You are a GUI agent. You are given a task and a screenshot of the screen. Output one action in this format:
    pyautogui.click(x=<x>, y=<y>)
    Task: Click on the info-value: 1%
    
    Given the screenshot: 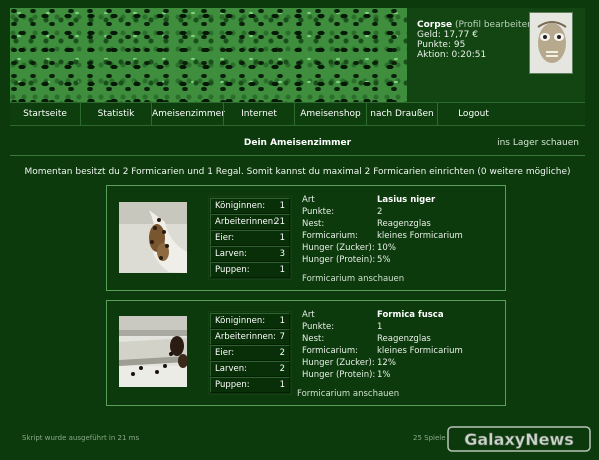 What is the action you would take?
    pyautogui.click(x=384, y=375)
    